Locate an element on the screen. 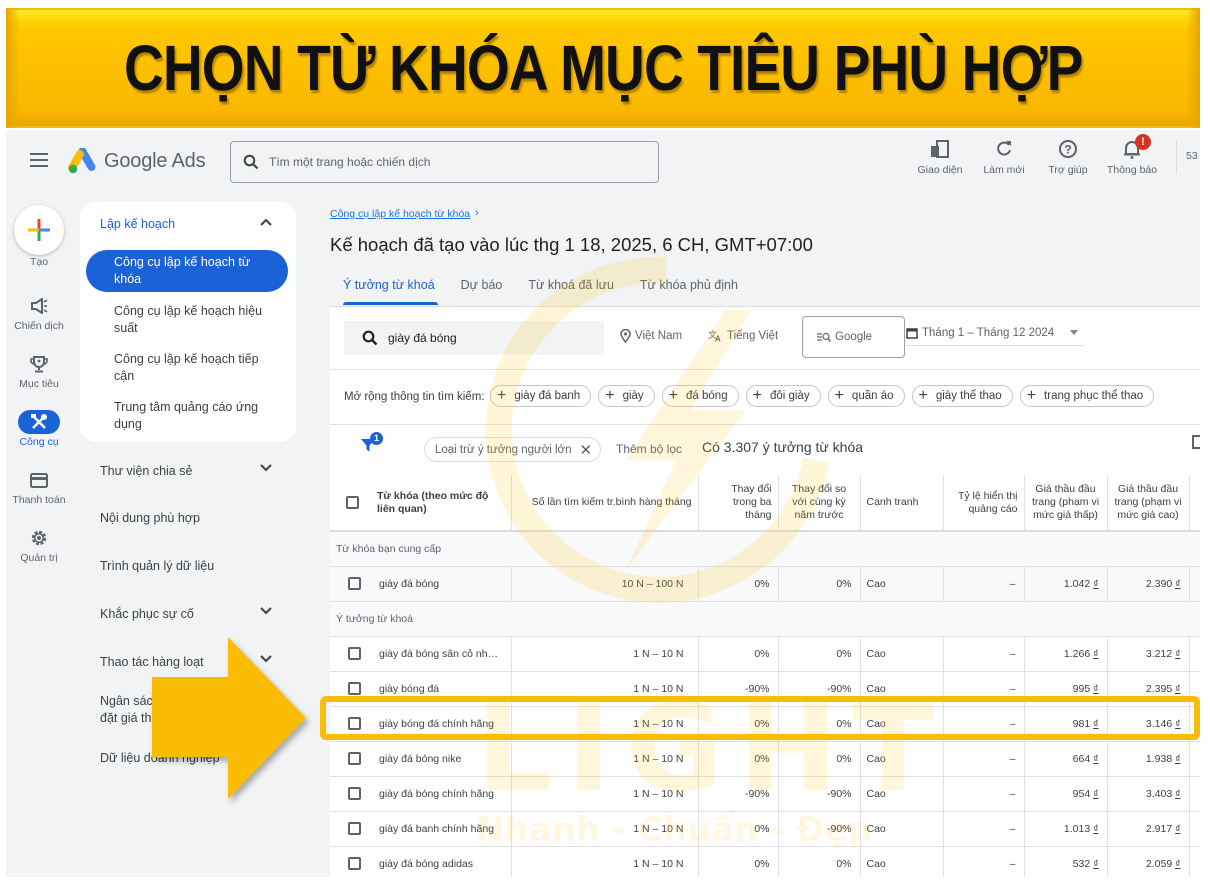 The image size is (1210, 885). overflow-cell is located at coordinates (1194, 584).